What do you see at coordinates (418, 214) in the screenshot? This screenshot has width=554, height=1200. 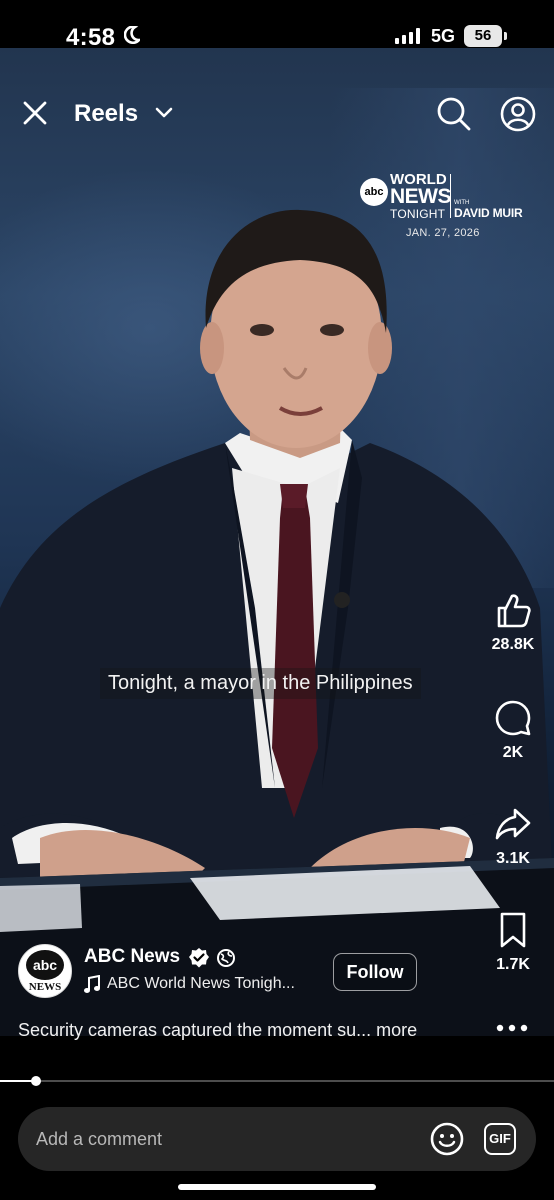 I see `logo-tonight: TONIGHT` at bounding box center [418, 214].